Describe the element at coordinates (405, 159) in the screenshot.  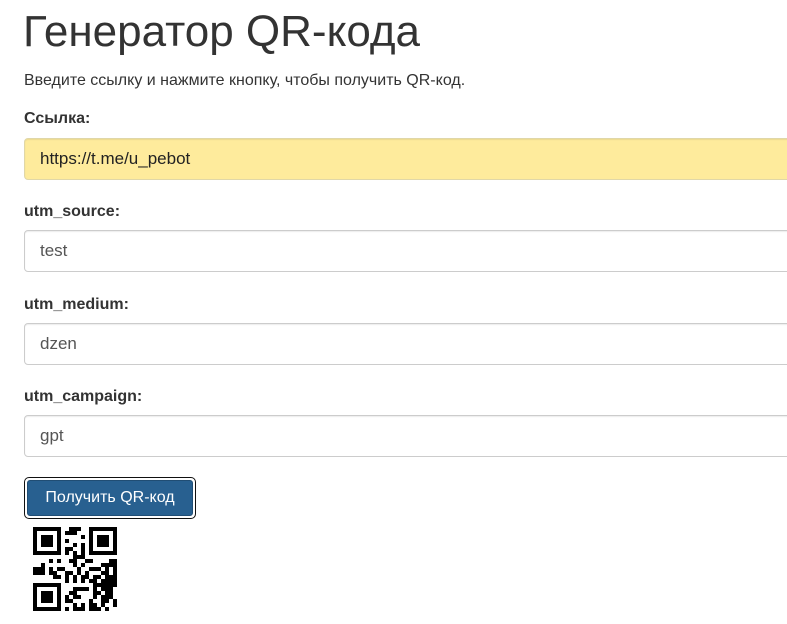
I see `link-input` at that location.